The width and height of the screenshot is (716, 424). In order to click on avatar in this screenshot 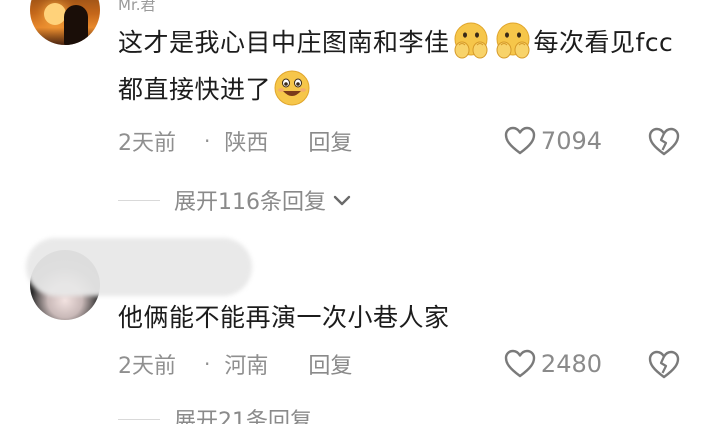, I will do `click(65, 22)`.